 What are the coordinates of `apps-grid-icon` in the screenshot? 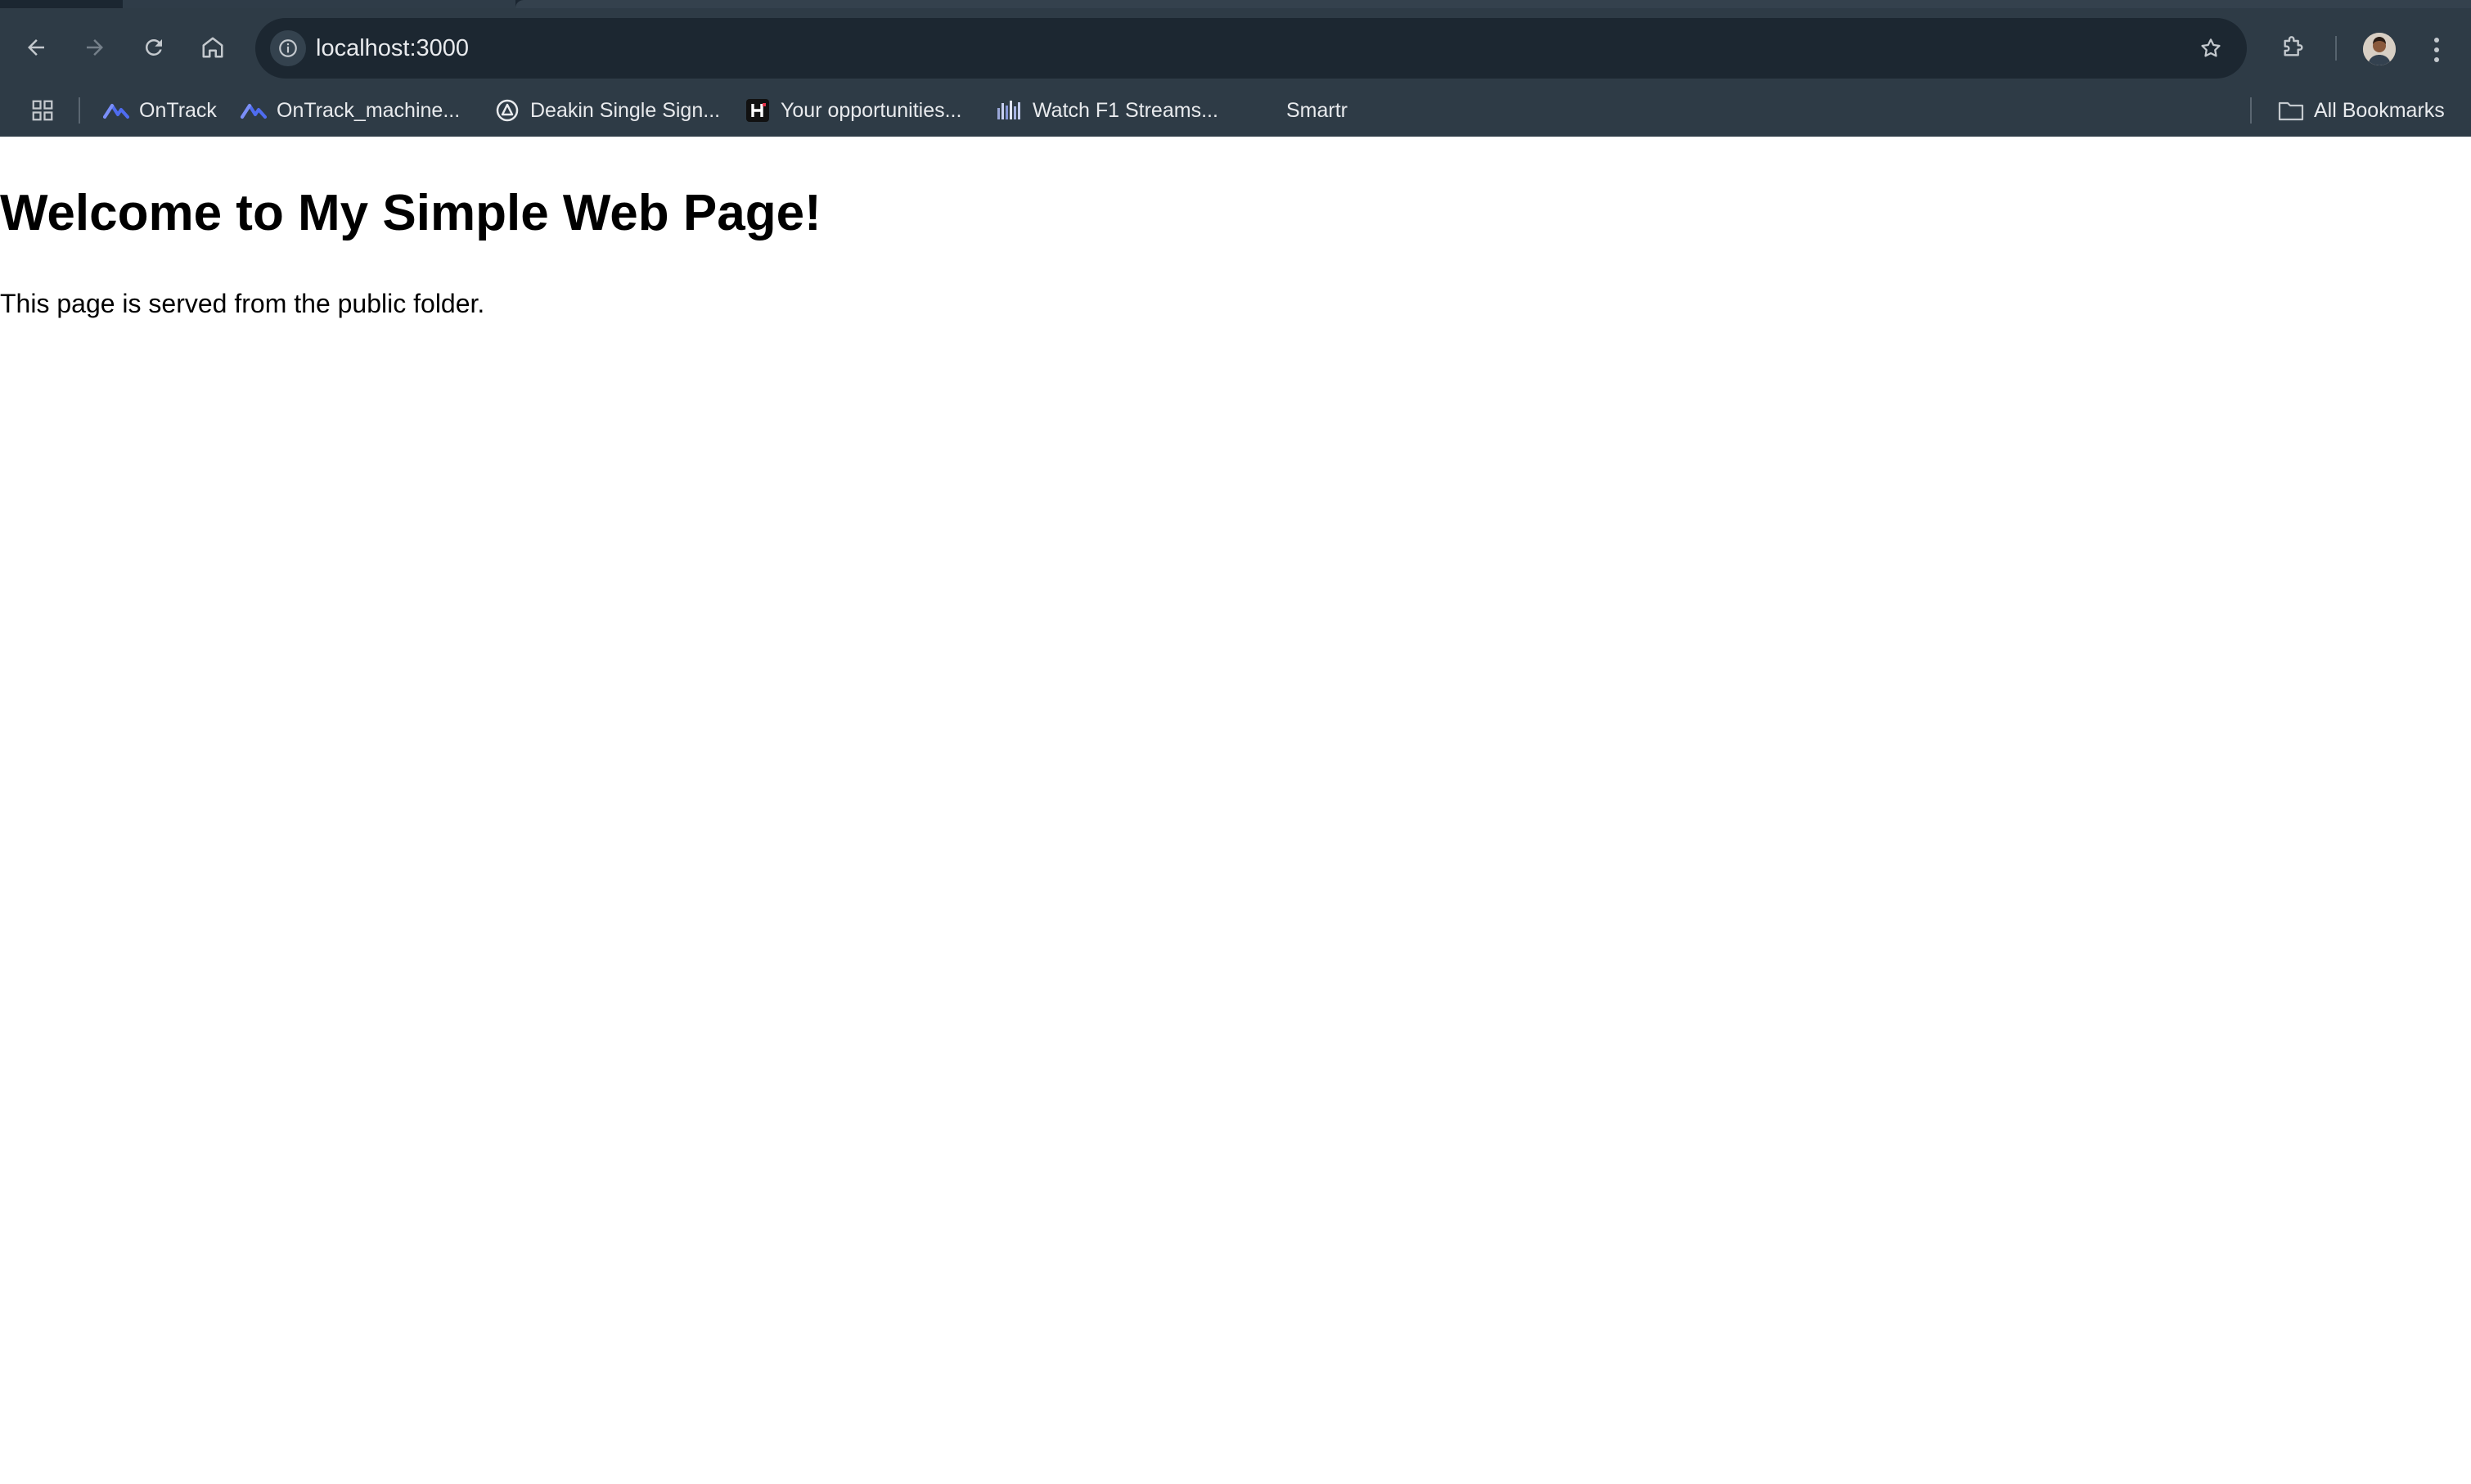 It's located at (42, 110).